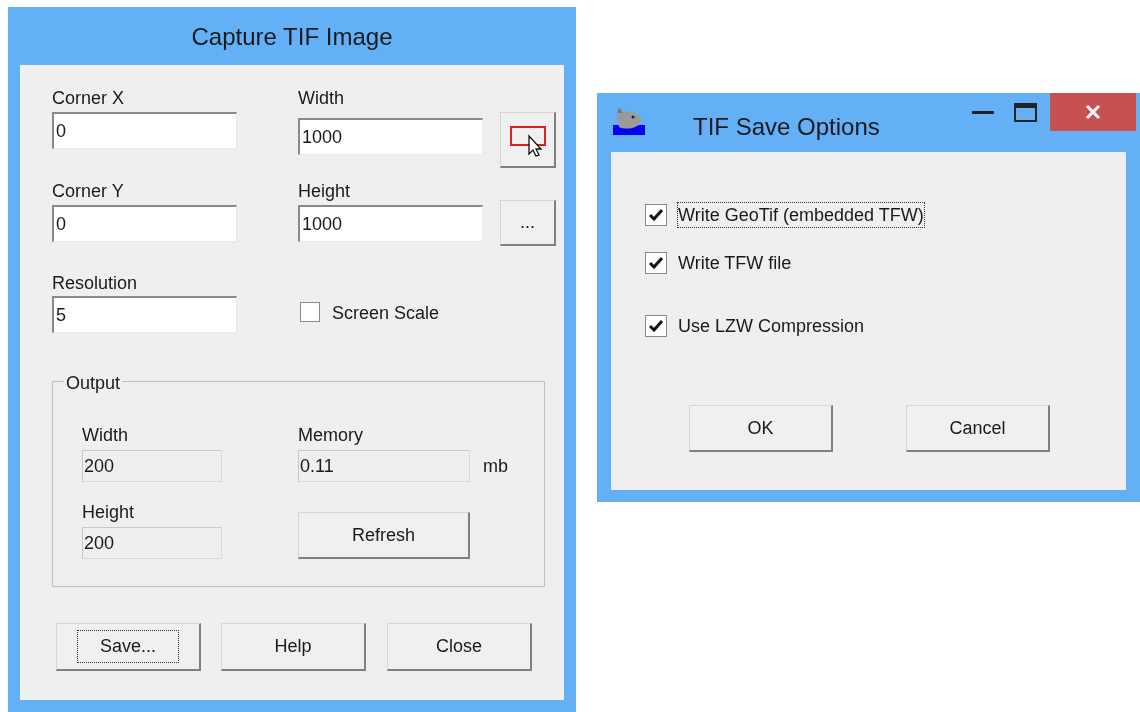 This screenshot has height=712, width=1140. Describe the element at coordinates (528, 140) in the screenshot. I see `pick-button` at that location.